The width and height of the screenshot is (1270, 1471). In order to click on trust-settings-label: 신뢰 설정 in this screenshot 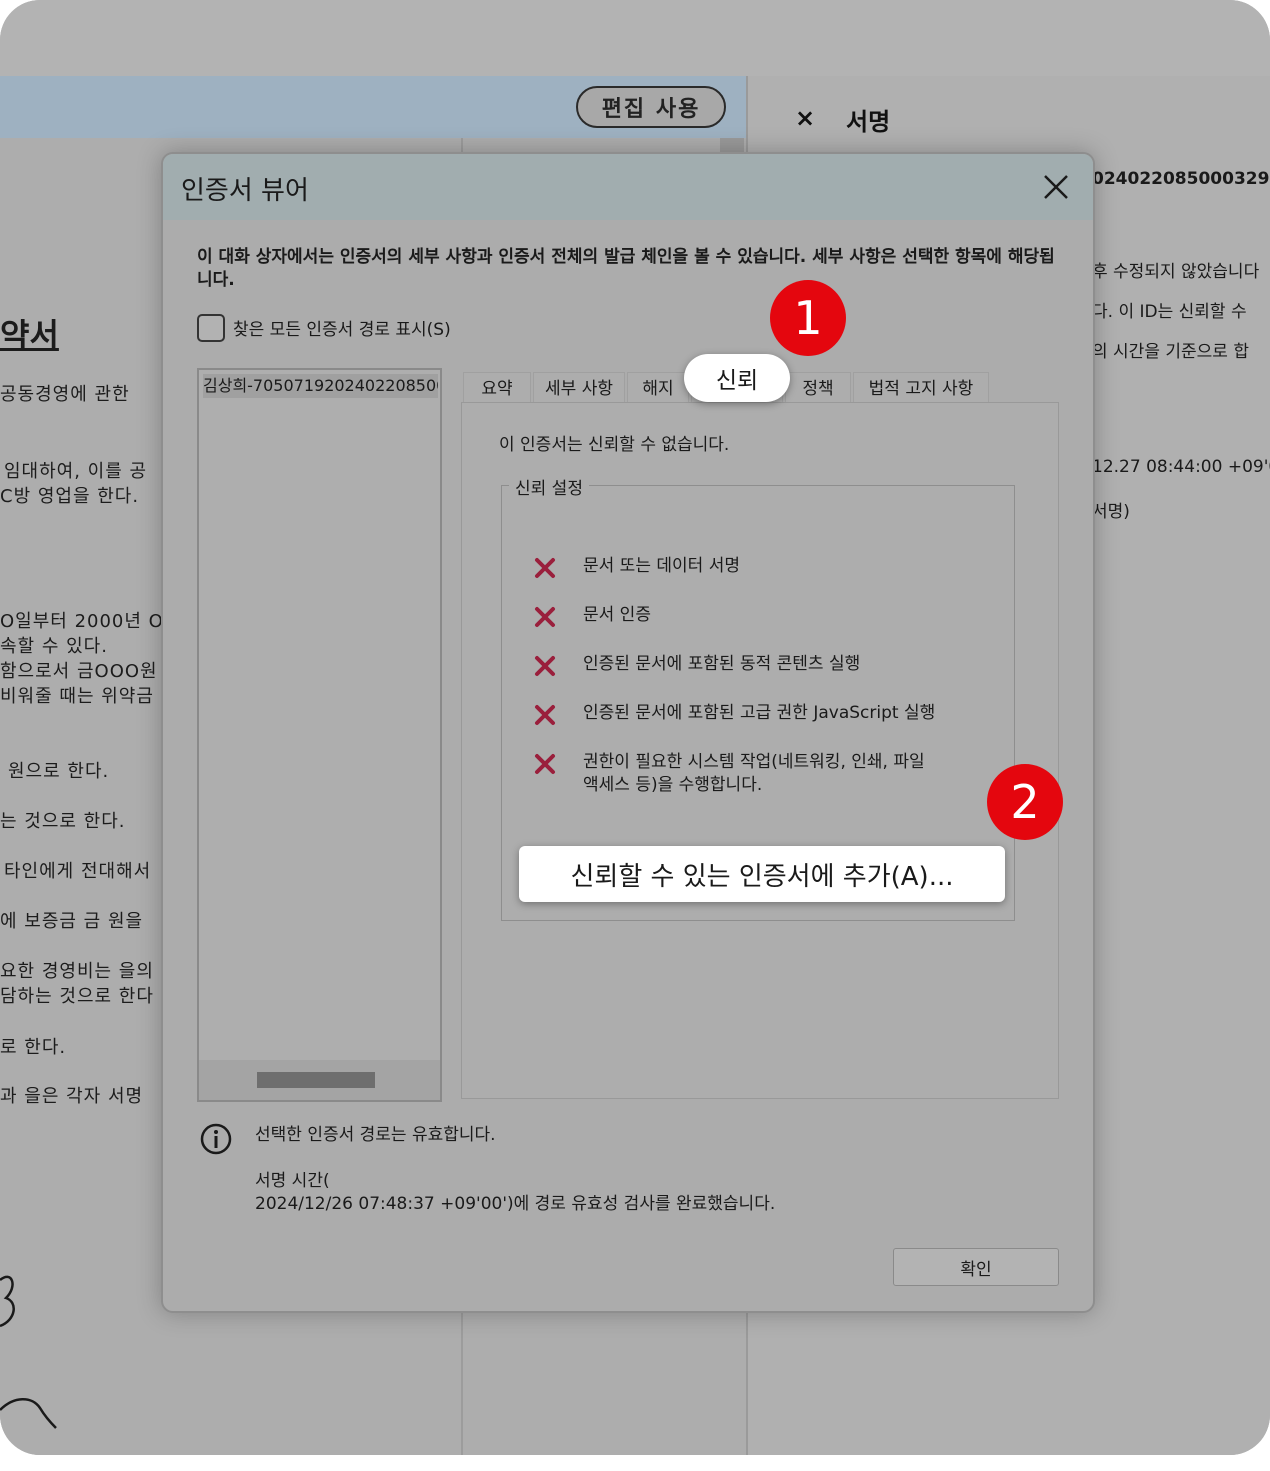, I will do `click(549, 486)`.